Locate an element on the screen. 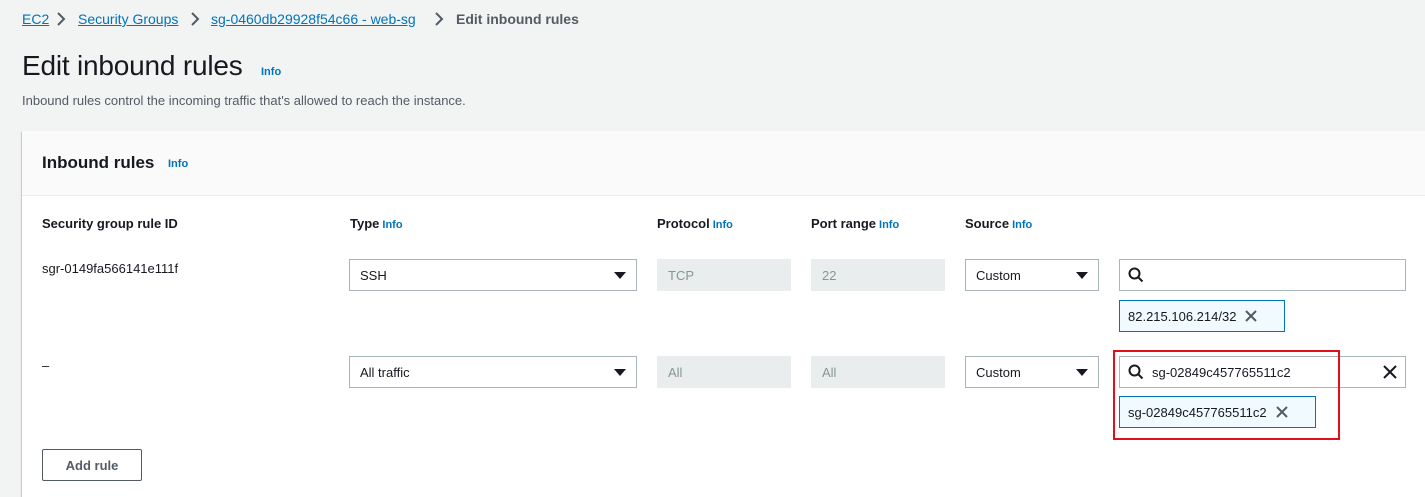 The image size is (1425, 497). highlight-box is located at coordinates (1226, 395).